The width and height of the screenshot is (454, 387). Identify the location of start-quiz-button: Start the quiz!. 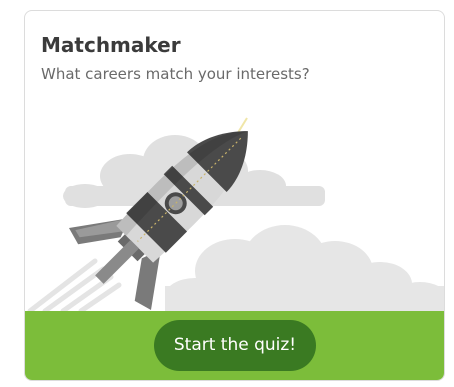
(235, 345).